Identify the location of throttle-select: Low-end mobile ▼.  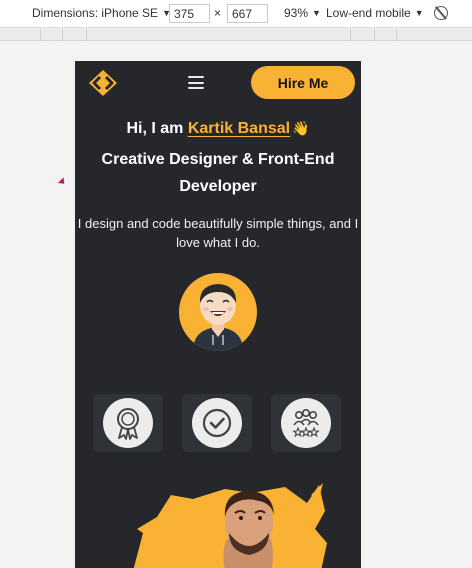
(375, 13).